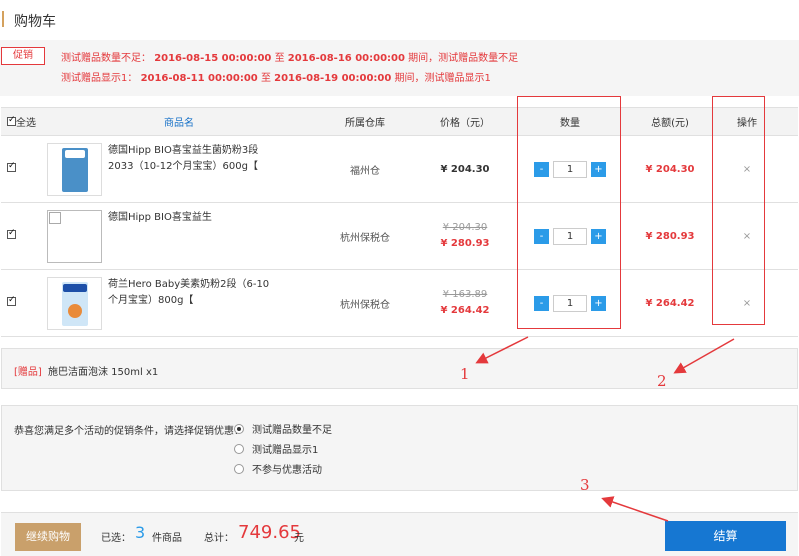 This screenshot has height=556, width=799. I want to click on annotation-label-1: 1, so click(465, 374).